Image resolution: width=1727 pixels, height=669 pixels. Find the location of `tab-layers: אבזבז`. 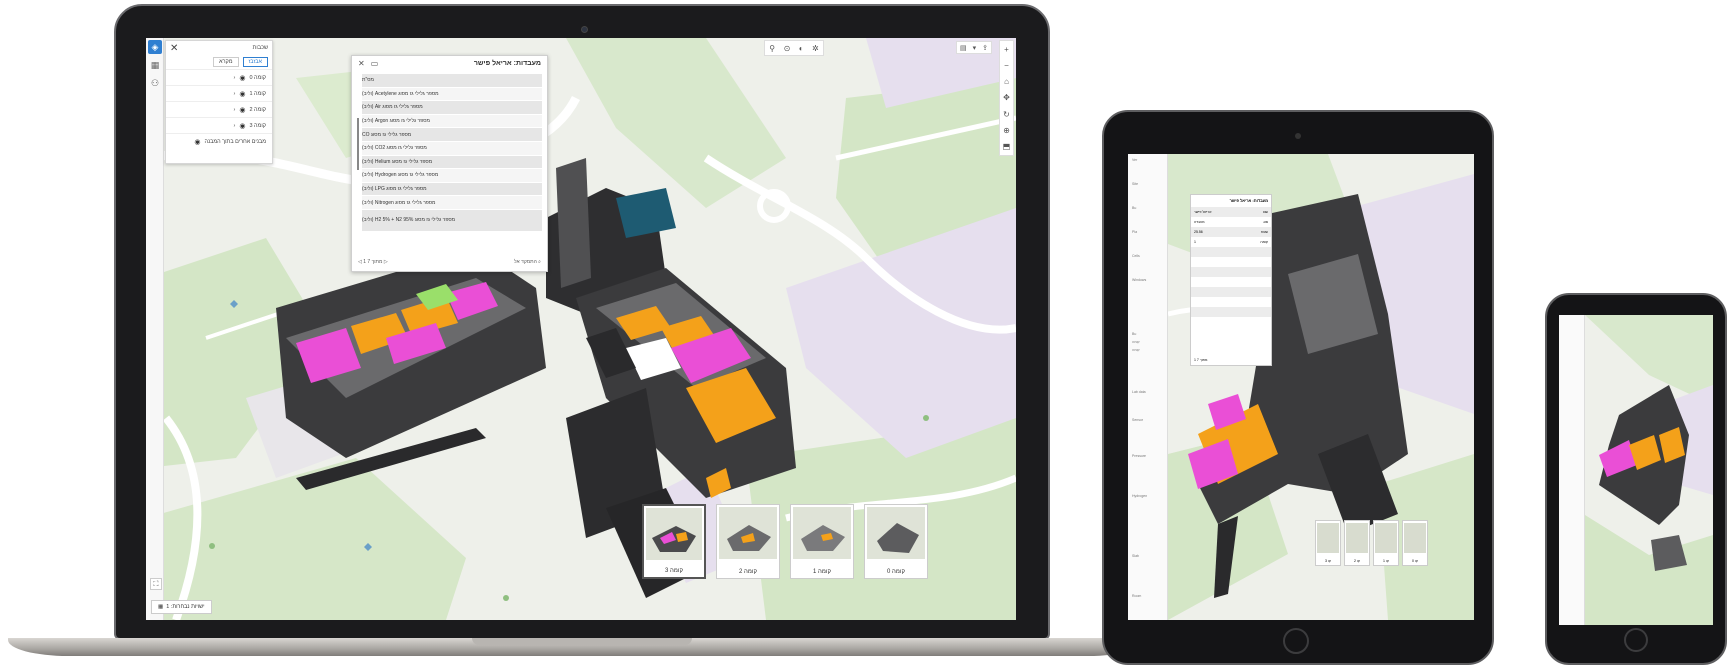

tab-layers: אבזבז is located at coordinates (255, 62).